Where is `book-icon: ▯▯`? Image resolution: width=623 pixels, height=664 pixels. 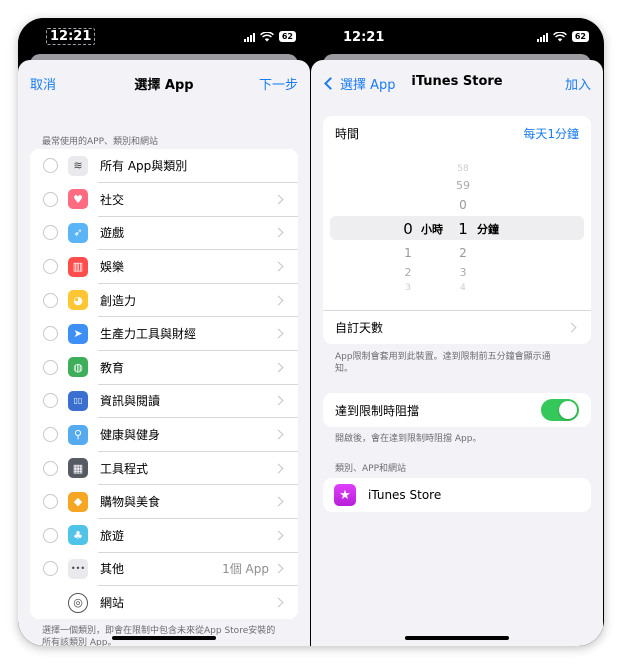
book-icon: ▯▯ is located at coordinates (78, 400).